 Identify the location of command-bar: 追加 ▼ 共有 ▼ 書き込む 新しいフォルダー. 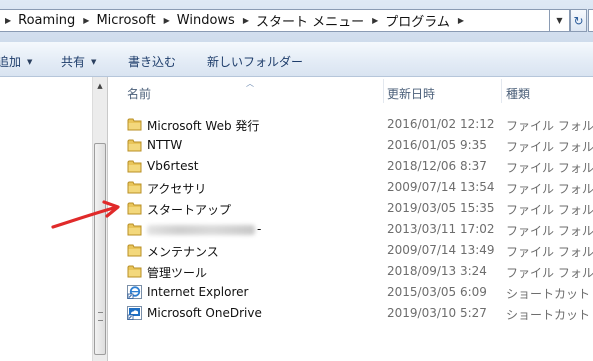
(296, 59).